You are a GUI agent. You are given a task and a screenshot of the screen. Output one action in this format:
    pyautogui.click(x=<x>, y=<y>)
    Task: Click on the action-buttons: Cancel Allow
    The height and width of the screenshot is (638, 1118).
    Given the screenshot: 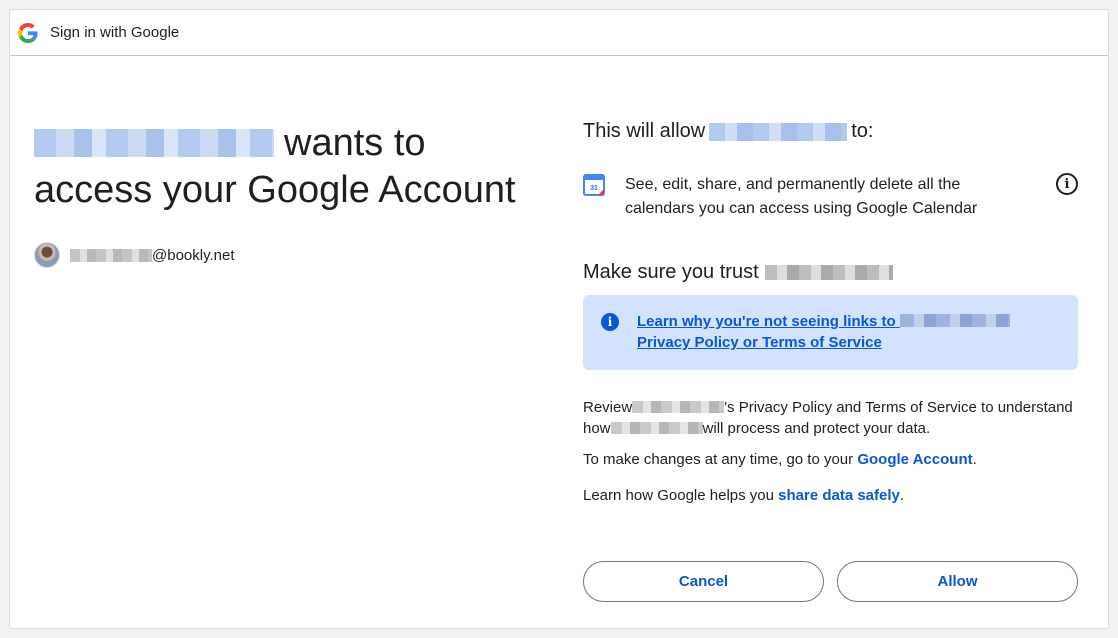 What is the action you would take?
    pyautogui.click(x=830, y=581)
    